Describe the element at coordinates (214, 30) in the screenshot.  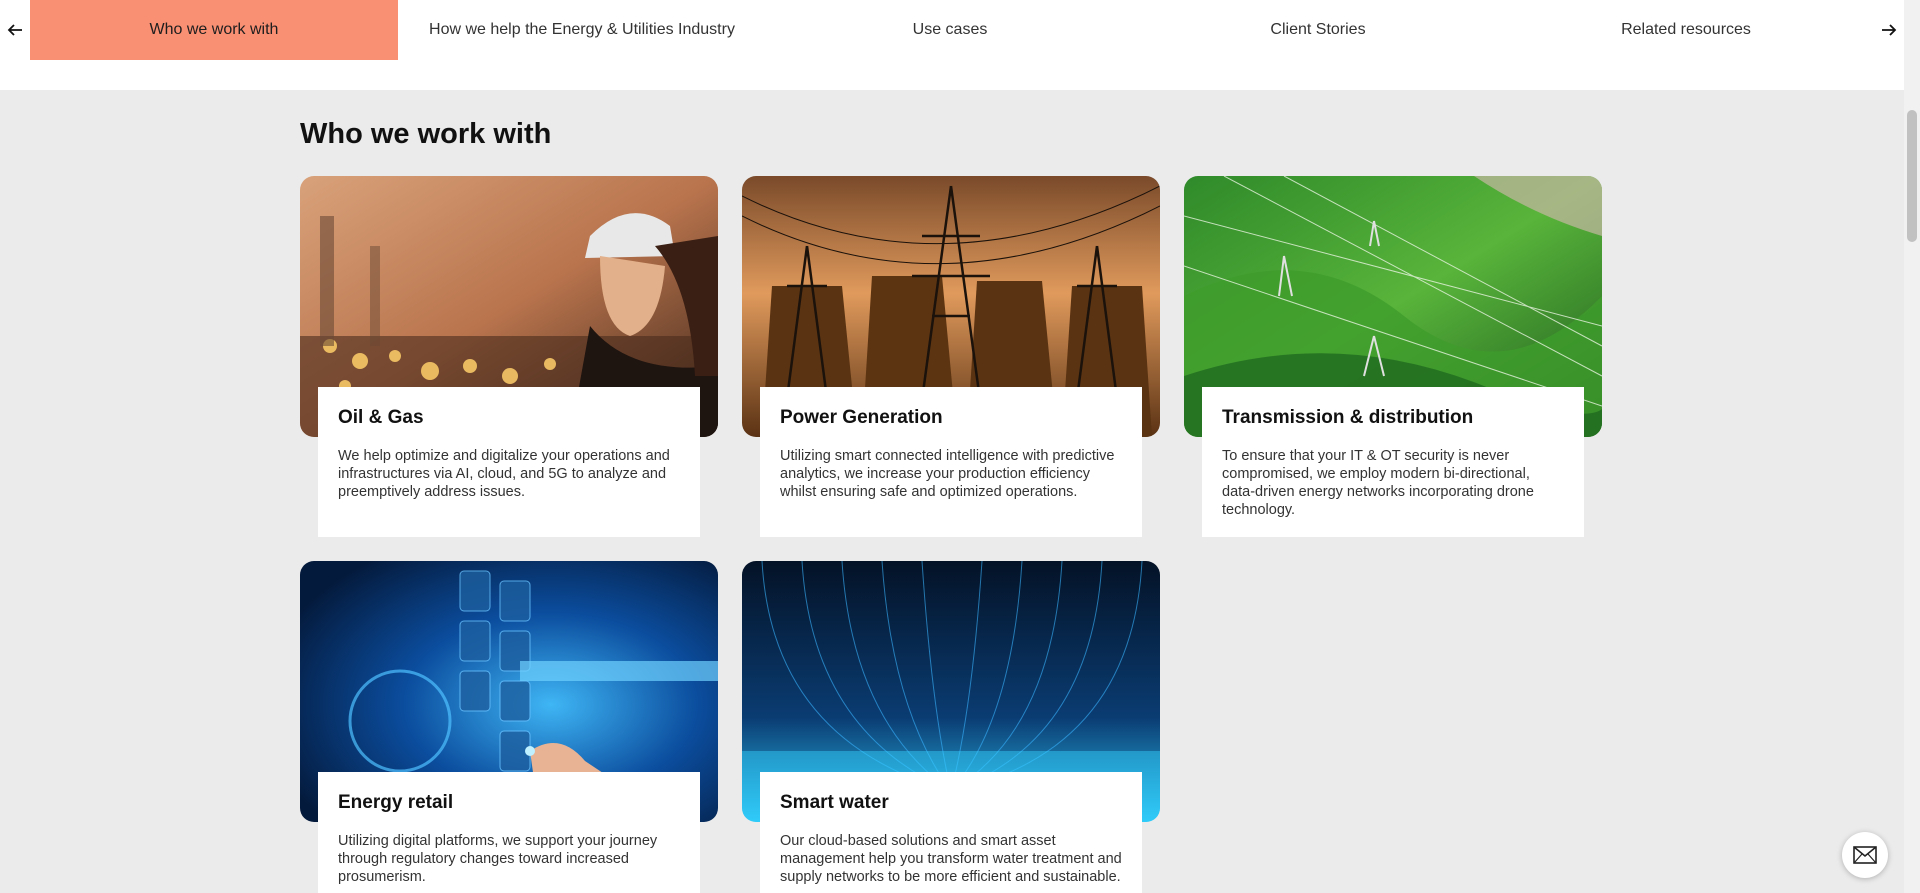
I see `tab-who-we-work-with: Who we work with` at that location.